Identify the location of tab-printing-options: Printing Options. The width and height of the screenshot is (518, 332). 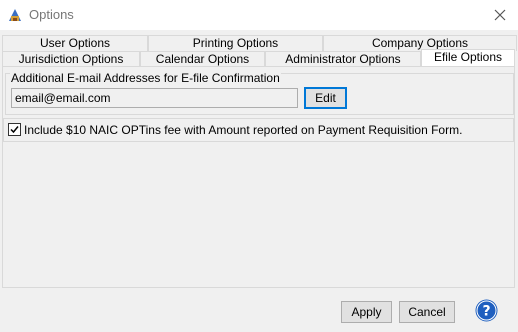
(235, 43).